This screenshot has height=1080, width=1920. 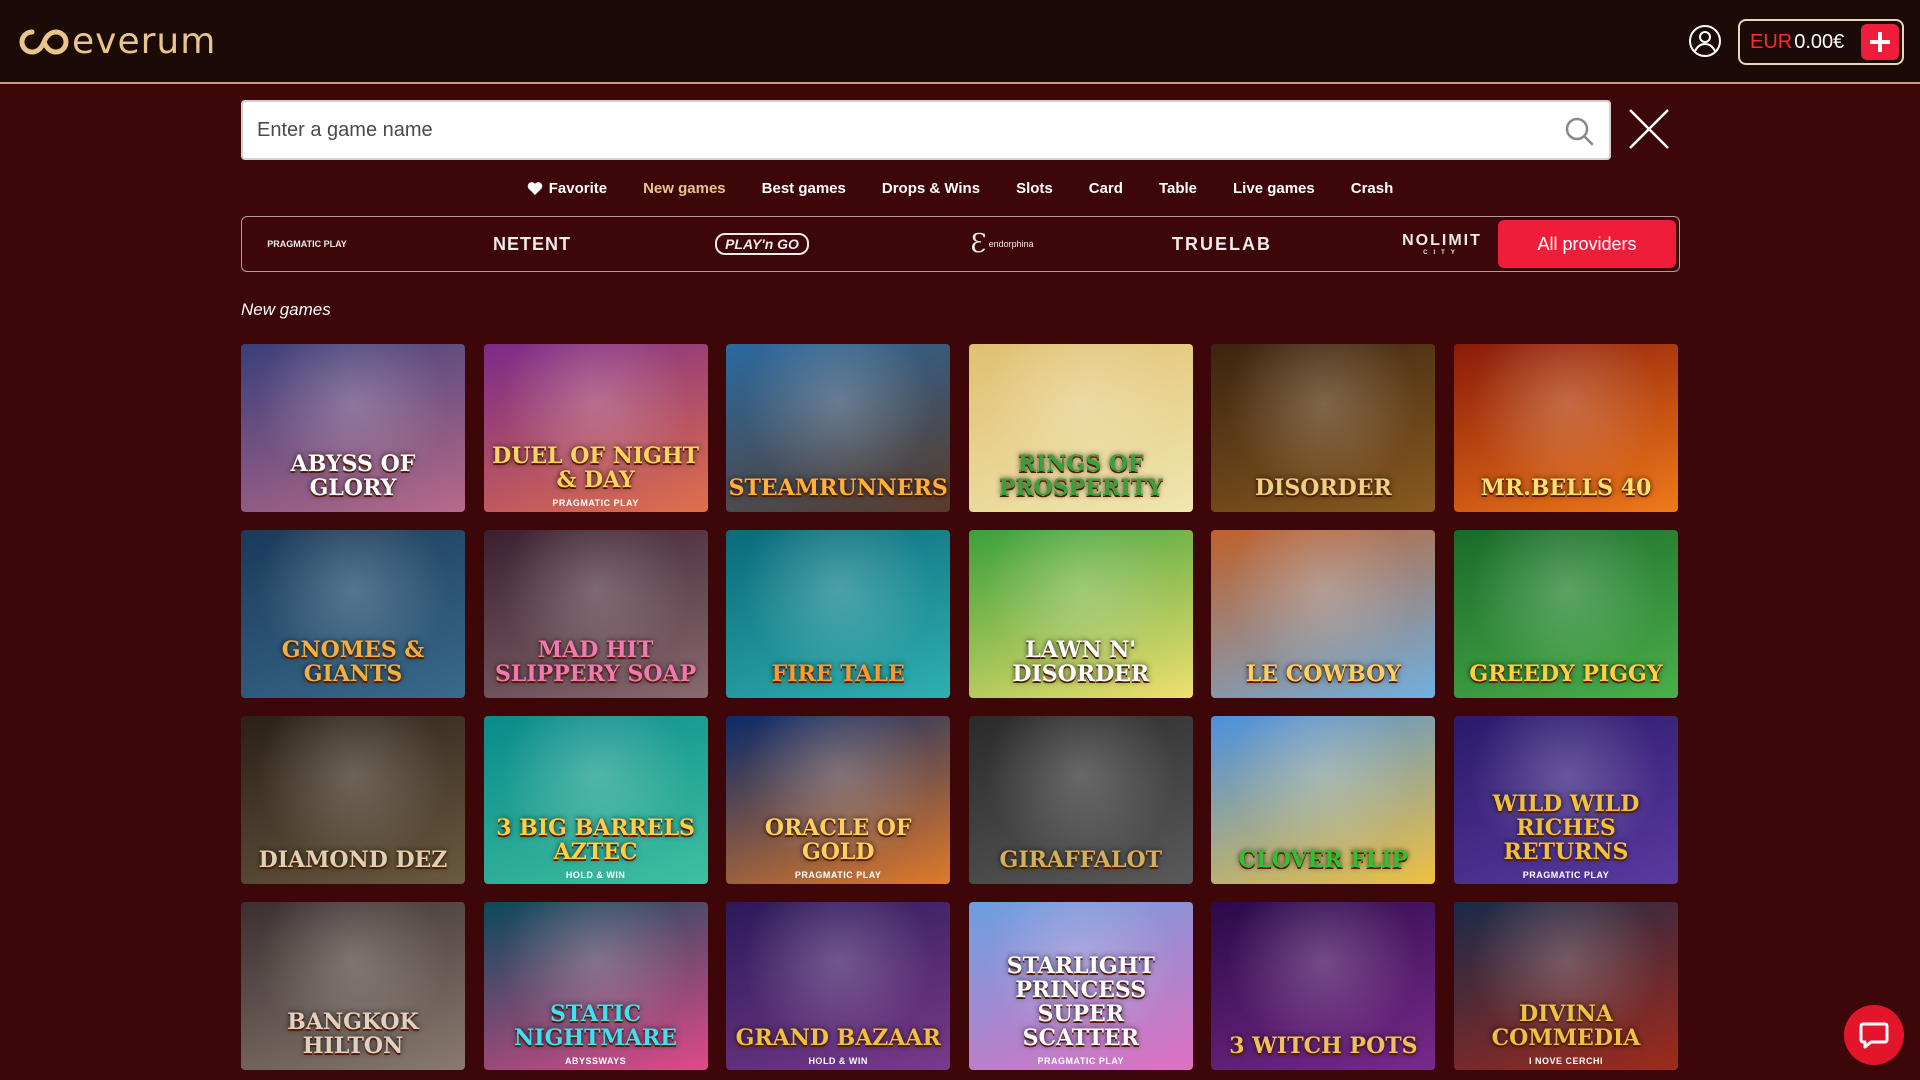 I want to click on game-title: Diamond Dez, so click(x=353, y=860).